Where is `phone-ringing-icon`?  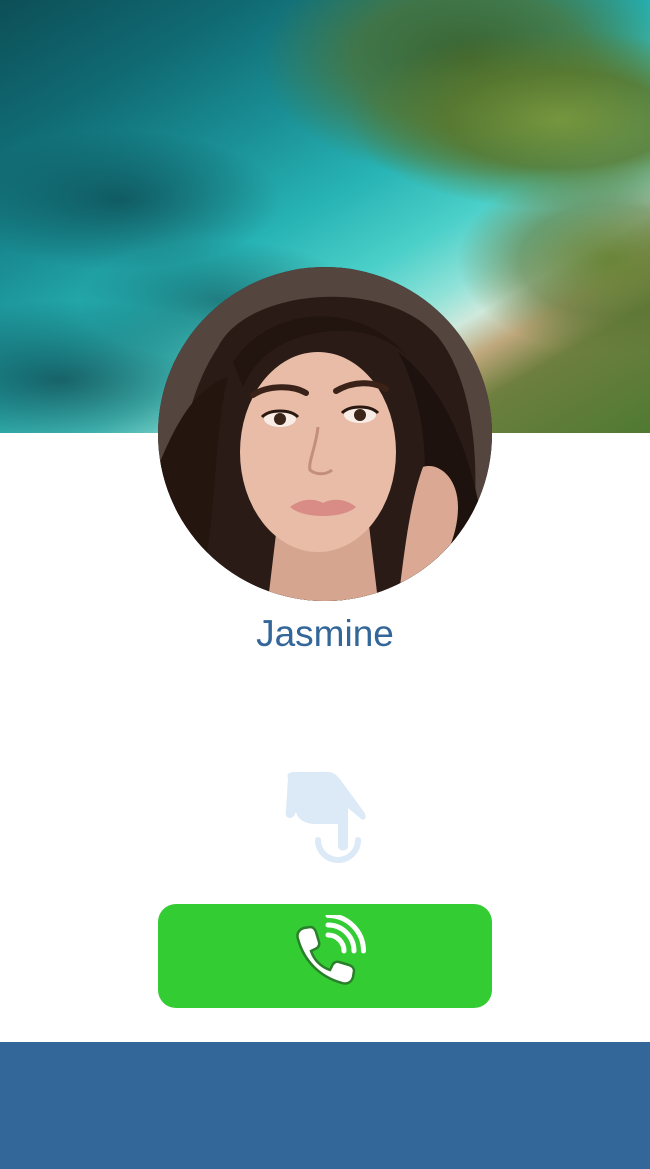
phone-ringing-icon is located at coordinates (331, 950).